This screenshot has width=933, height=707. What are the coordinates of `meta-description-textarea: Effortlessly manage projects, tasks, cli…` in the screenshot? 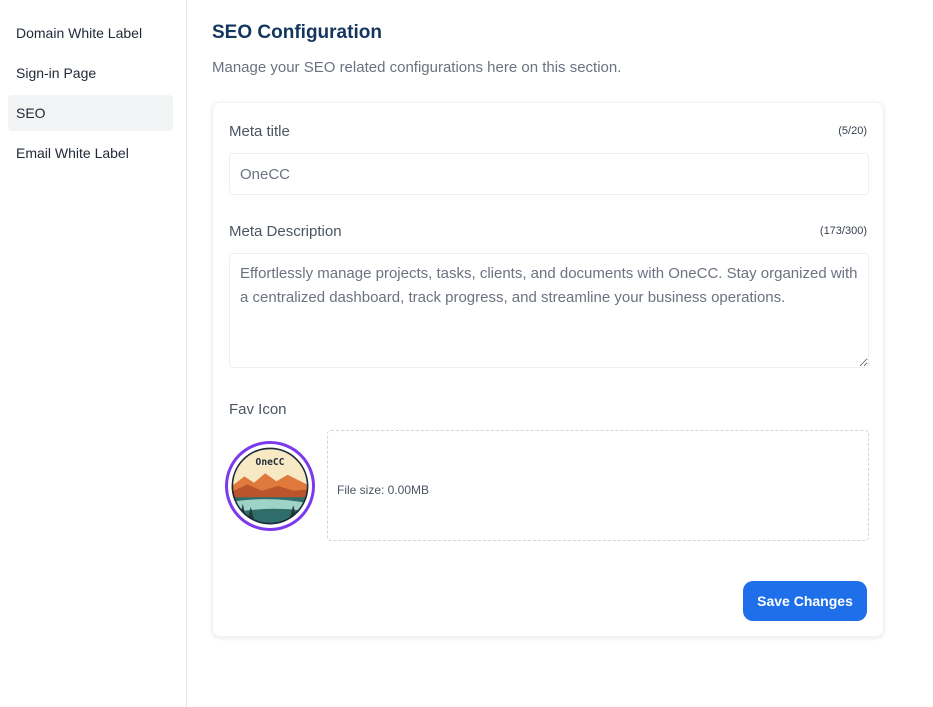 It's located at (549, 310).